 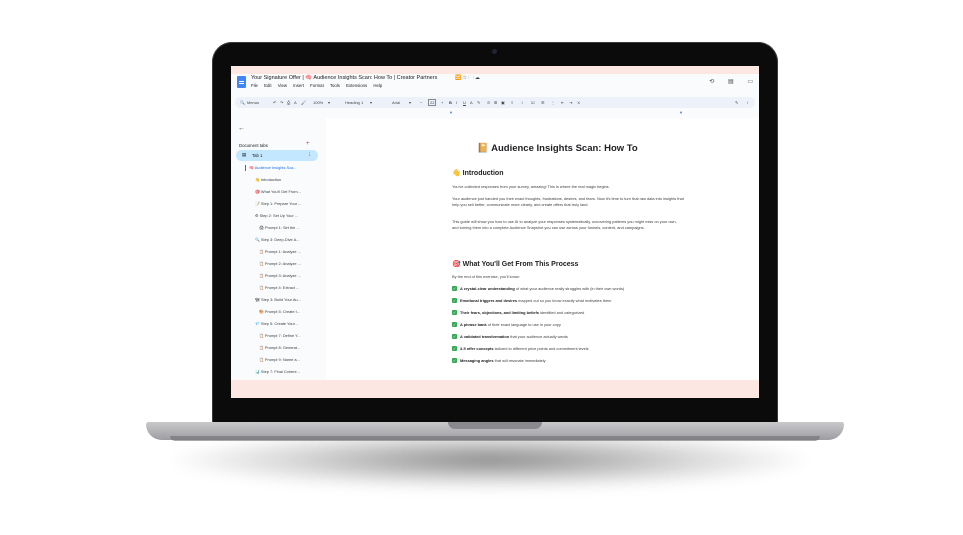 What do you see at coordinates (432, 102) in the screenshot?
I see `font-size-input: 22` at bounding box center [432, 102].